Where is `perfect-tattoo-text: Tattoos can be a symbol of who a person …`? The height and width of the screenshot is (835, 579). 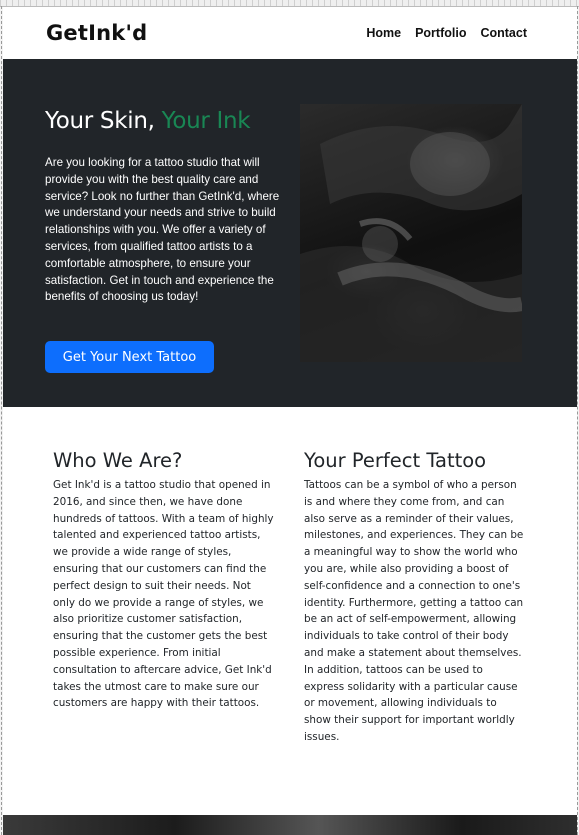 perfect-tattoo-text: Tattoos can be a symbol of who a person … is located at coordinates (414, 611).